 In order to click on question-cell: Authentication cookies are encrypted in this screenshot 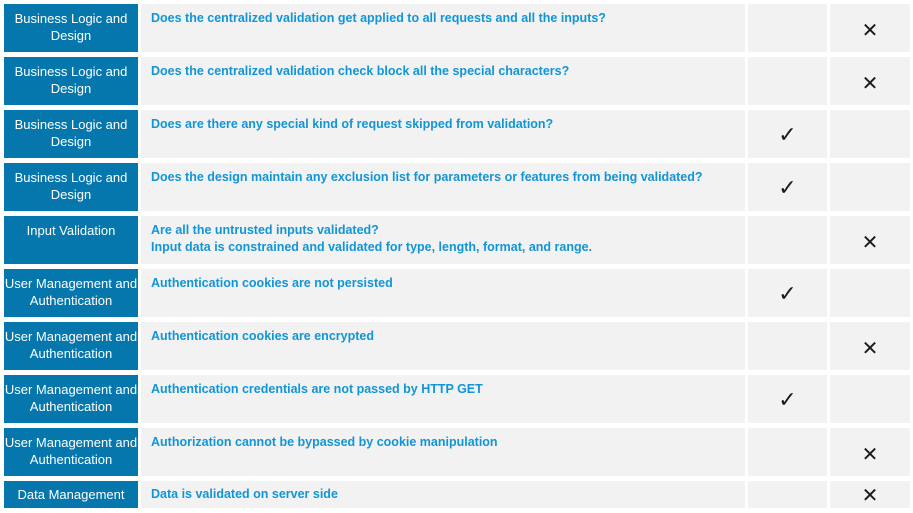, I will do `click(443, 346)`.